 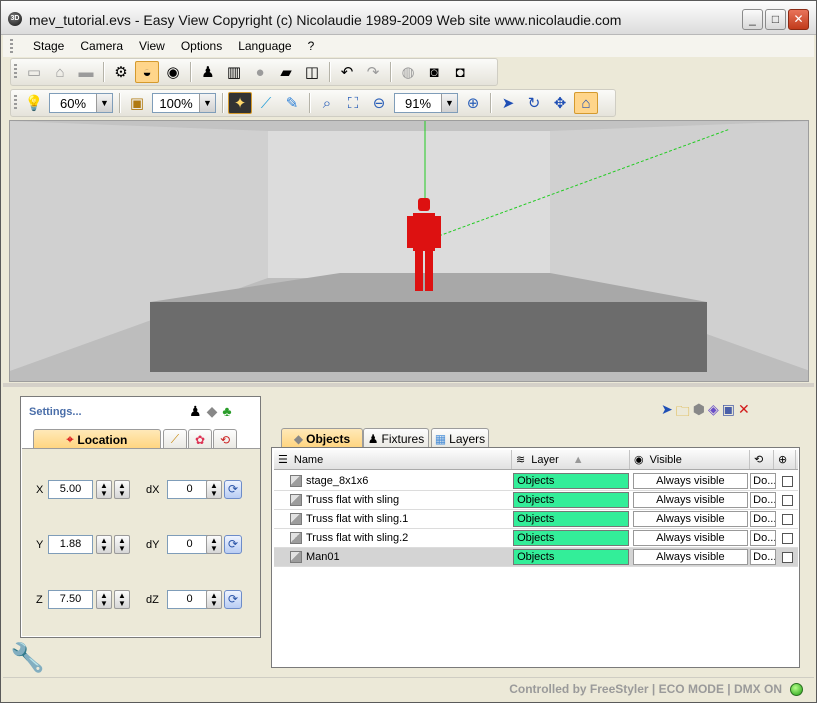 I want to click on rotate-icon: ↻, so click(x=534, y=103).